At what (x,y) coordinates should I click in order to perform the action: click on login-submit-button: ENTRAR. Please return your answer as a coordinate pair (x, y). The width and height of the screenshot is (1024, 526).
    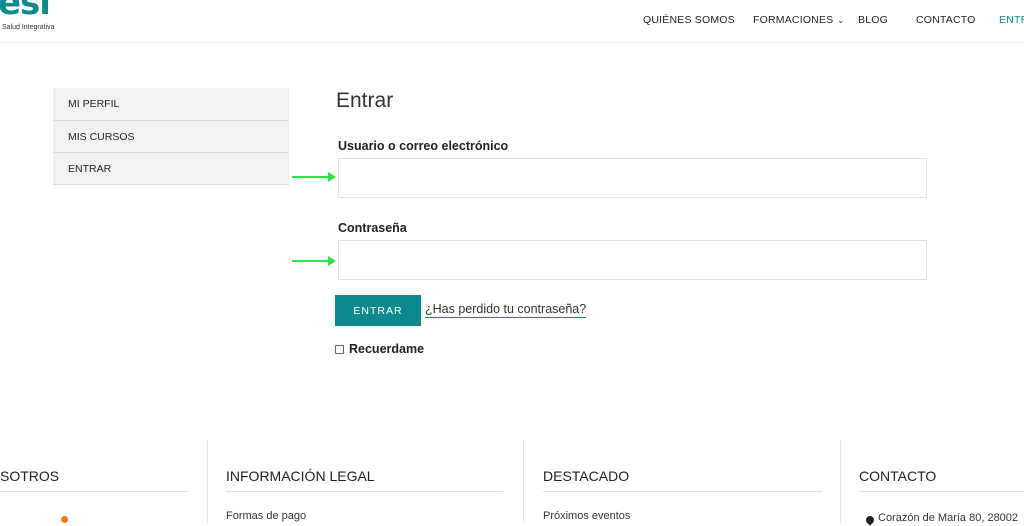
    Looking at the image, I should click on (378, 310).